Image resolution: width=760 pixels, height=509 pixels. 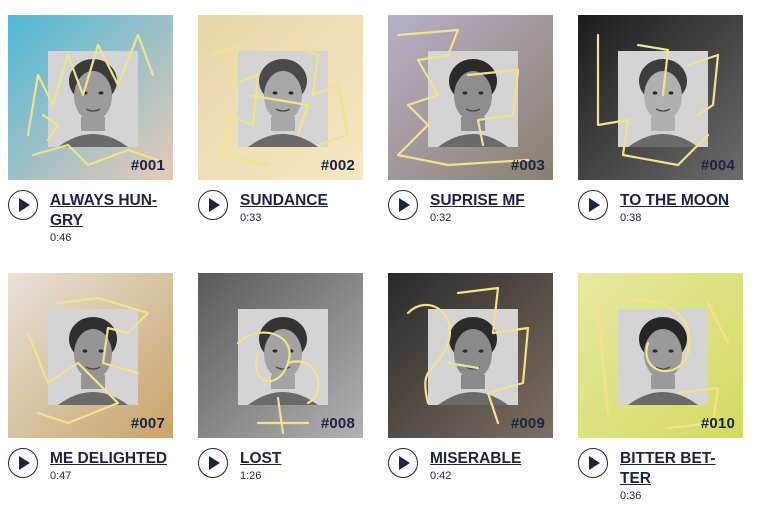 I want to click on track-meta: BITTER BET-TER 0:36, so click(x=660, y=473).